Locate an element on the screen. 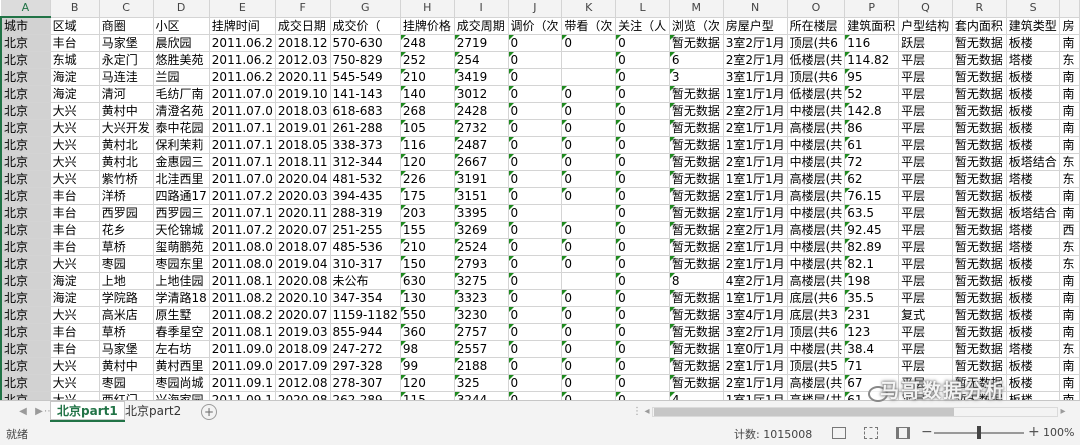 Image resolution: width=1080 pixels, height=445 pixels. column-header-c: C is located at coordinates (126, 9).